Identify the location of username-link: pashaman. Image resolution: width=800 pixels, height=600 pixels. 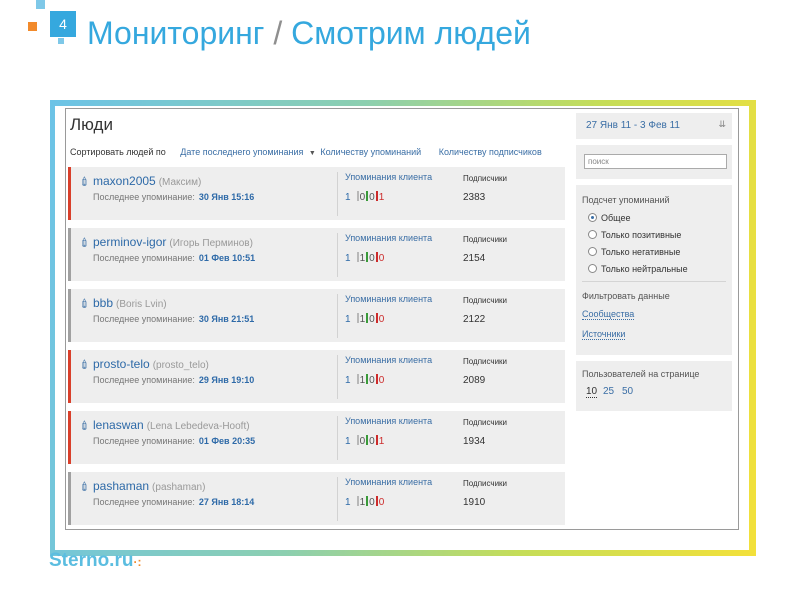
(121, 486).